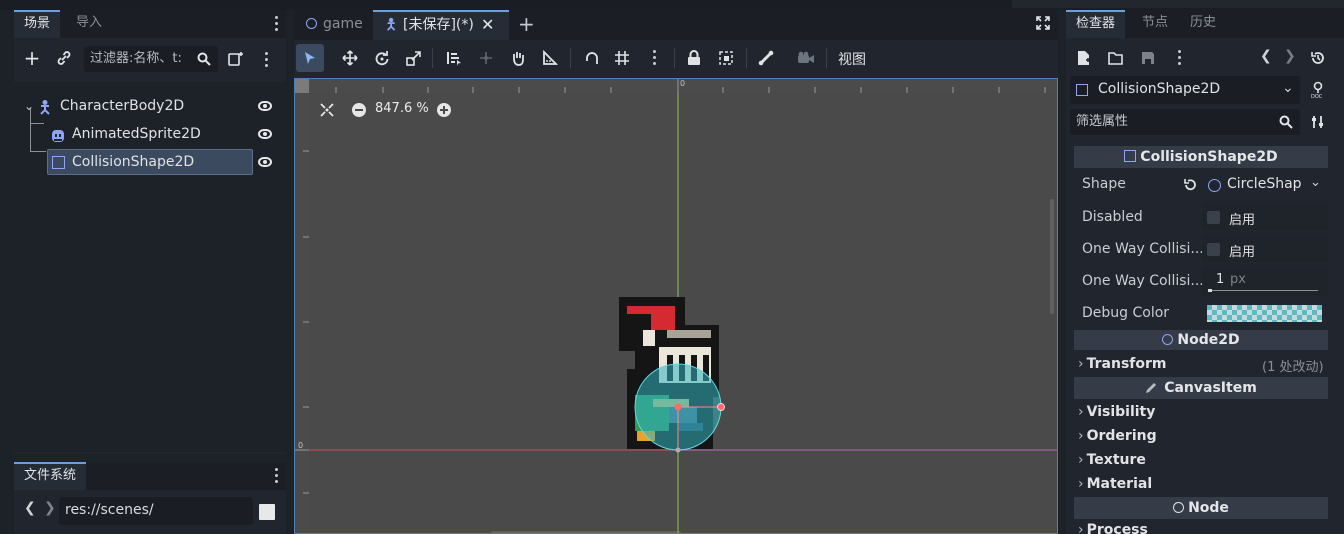  What do you see at coordinates (1208, 340) in the screenshot?
I see `node2d-section-label: Node2D` at bounding box center [1208, 340].